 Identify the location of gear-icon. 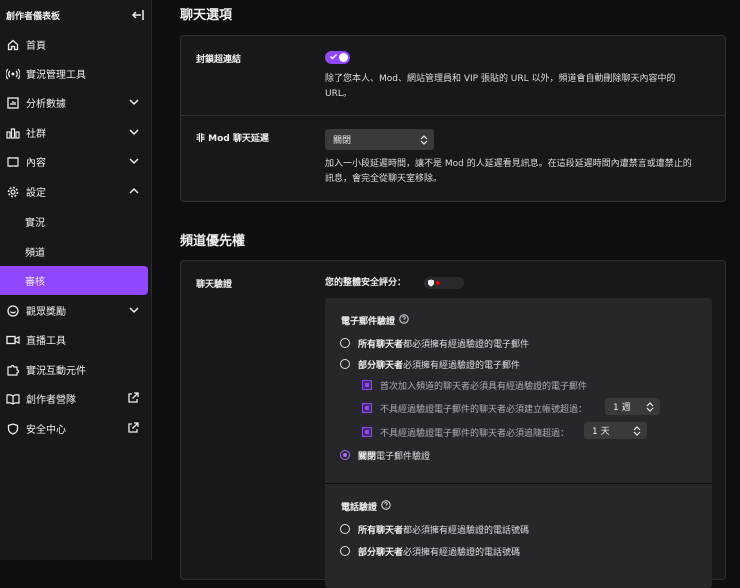
(13, 191).